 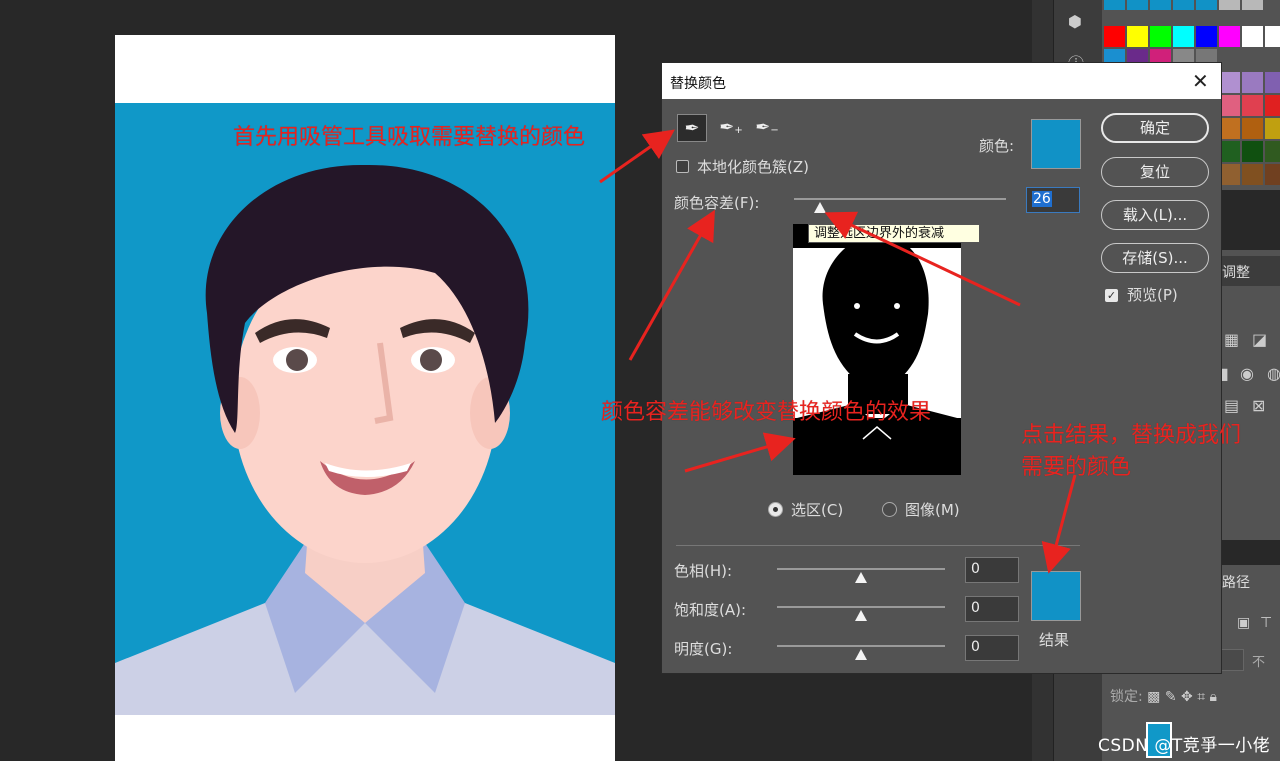 I want to click on lightness-slider-track, so click(x=861, y=646).